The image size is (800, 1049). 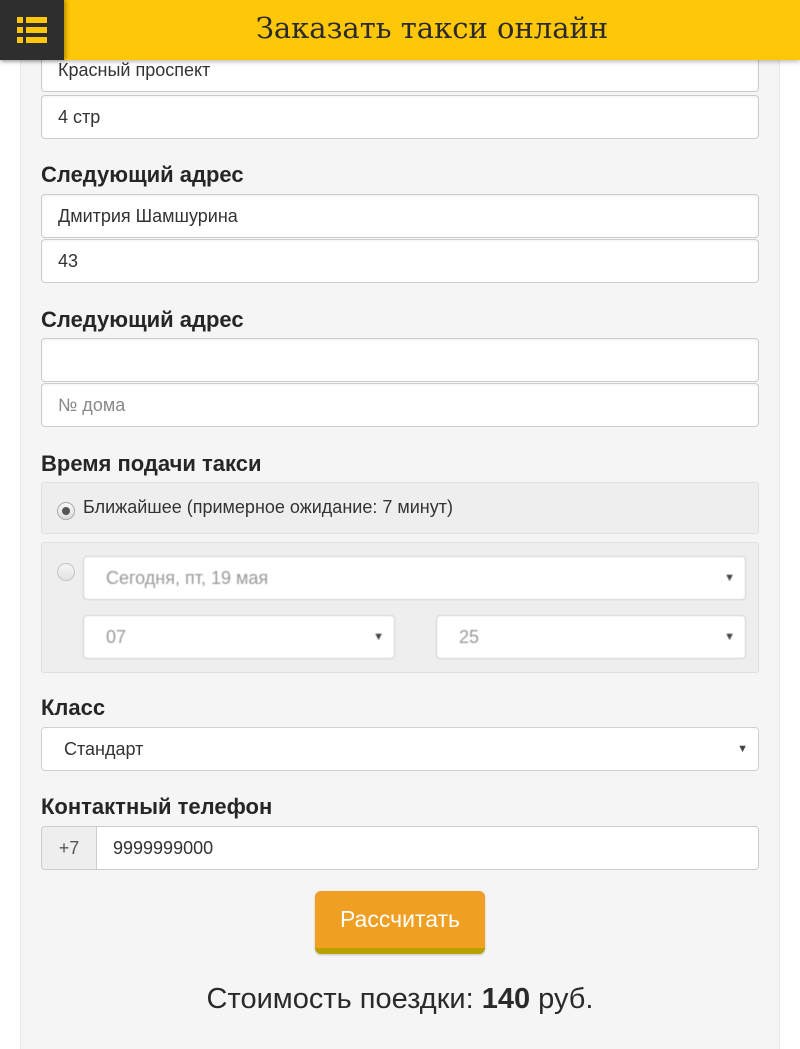 What do you see at coordinates (239, 637) in the screenshot?
I see `hour-select: 07 ▼` at bounding box center [239, 637].